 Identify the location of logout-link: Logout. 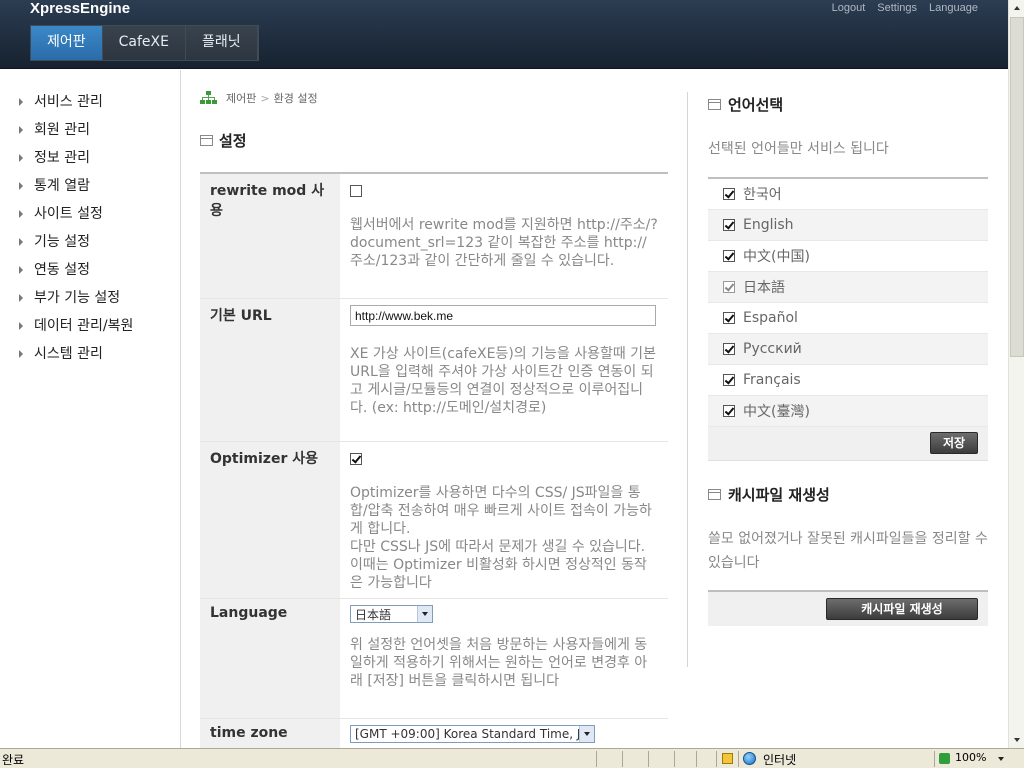
(849, 8).